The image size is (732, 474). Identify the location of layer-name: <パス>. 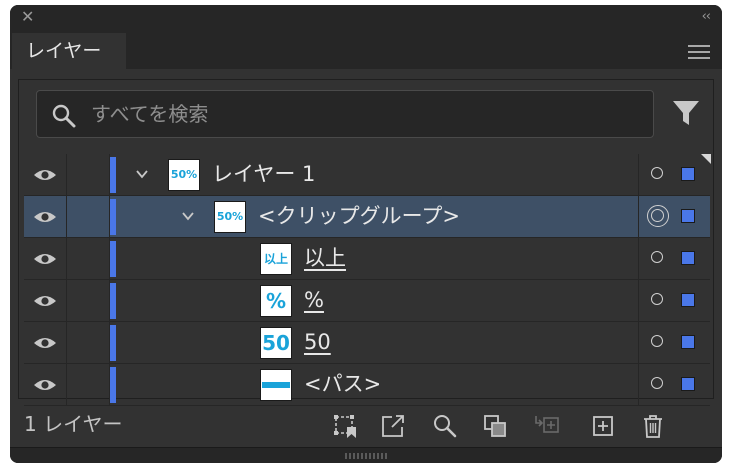
(342, 384).